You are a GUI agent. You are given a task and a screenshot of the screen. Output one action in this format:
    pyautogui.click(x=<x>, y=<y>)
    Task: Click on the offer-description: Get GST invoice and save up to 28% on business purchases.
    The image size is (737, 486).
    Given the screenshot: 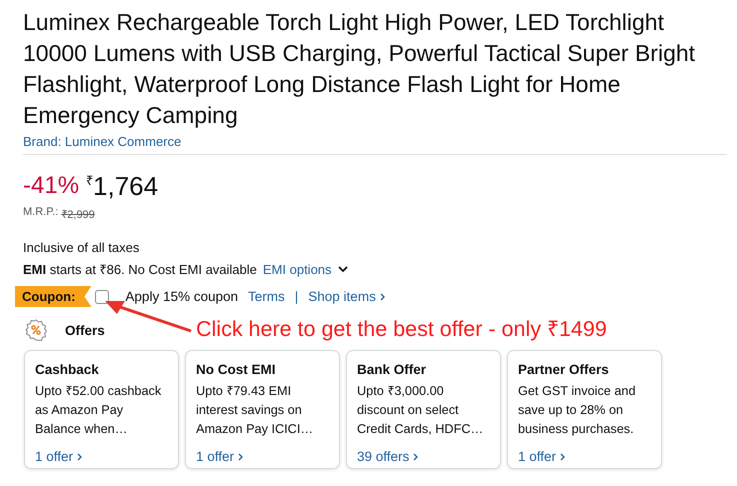 What is the action you would take?
    pyautogui.click(x=577, y=410)
    